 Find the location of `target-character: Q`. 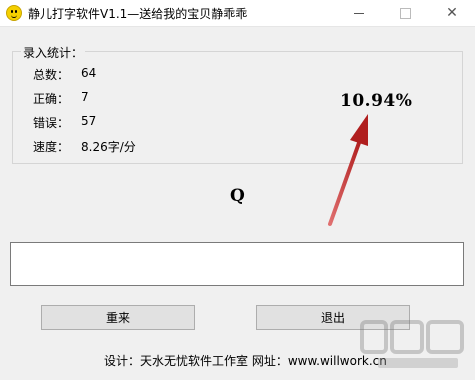

target-character: Q is located at coordinates (237, 196).